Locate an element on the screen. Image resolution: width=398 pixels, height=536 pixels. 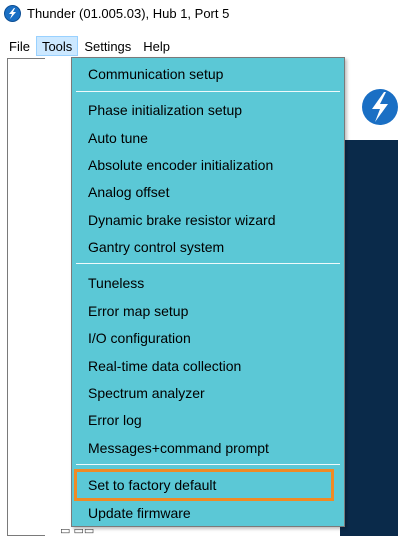
title-bar: Thunder (01.005.03), Hub 1, Port 5 is located at coordinates (199, 13).